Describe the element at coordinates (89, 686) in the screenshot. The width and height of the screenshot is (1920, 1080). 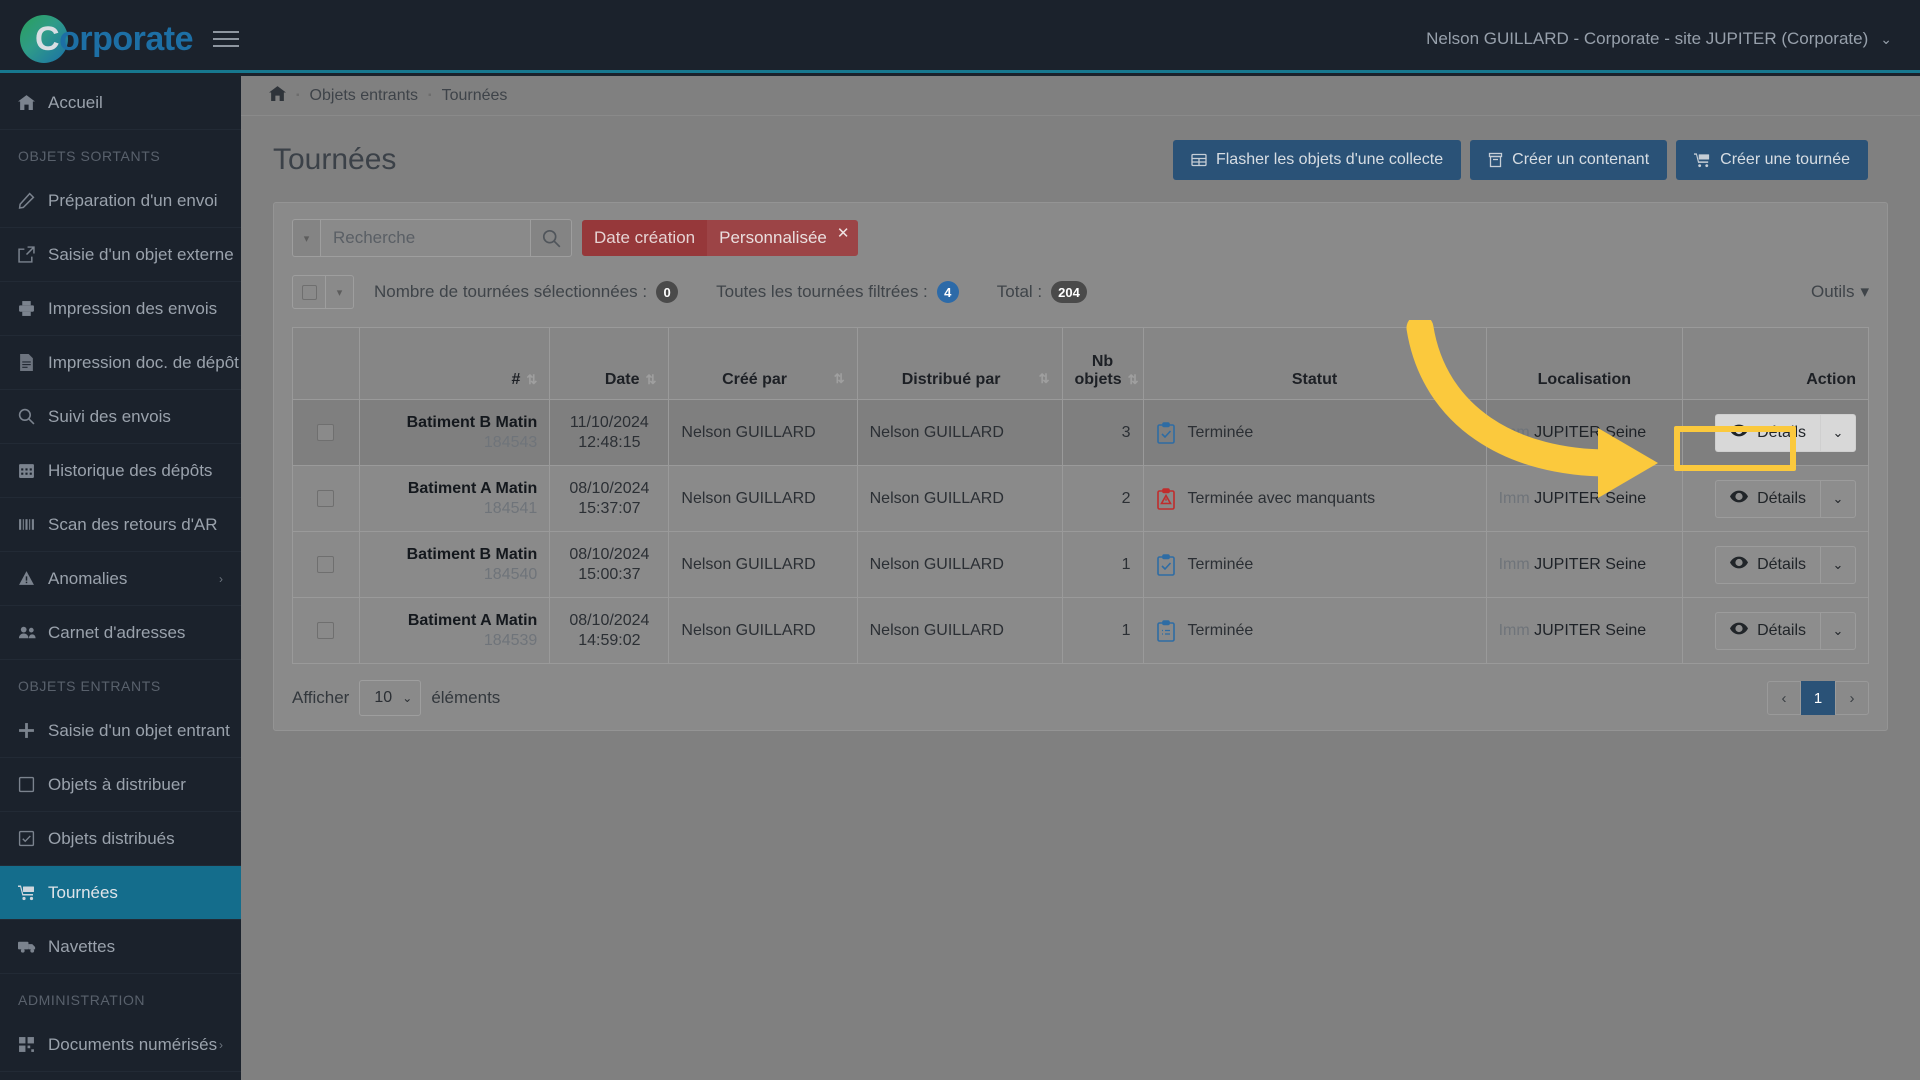
I see `sidebar-section-entrants: OBJETS ENTRANTS` at that location.